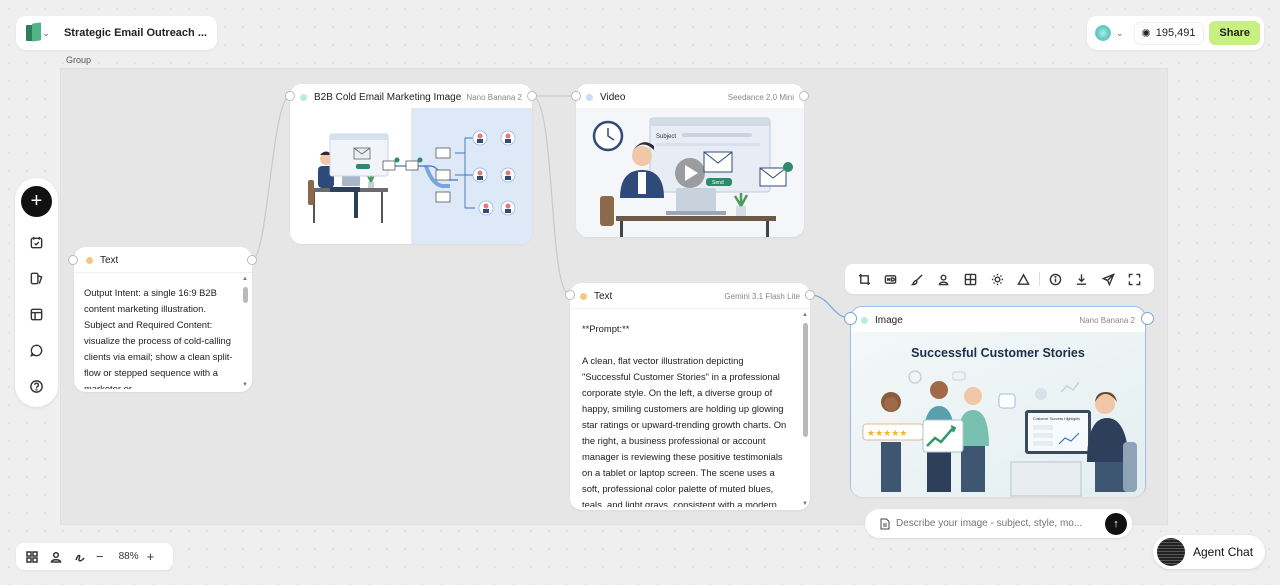 This screenshot has width=1280, height=585. I want to click on agent-chat-label: Agent Chat, so click(1223, 552).